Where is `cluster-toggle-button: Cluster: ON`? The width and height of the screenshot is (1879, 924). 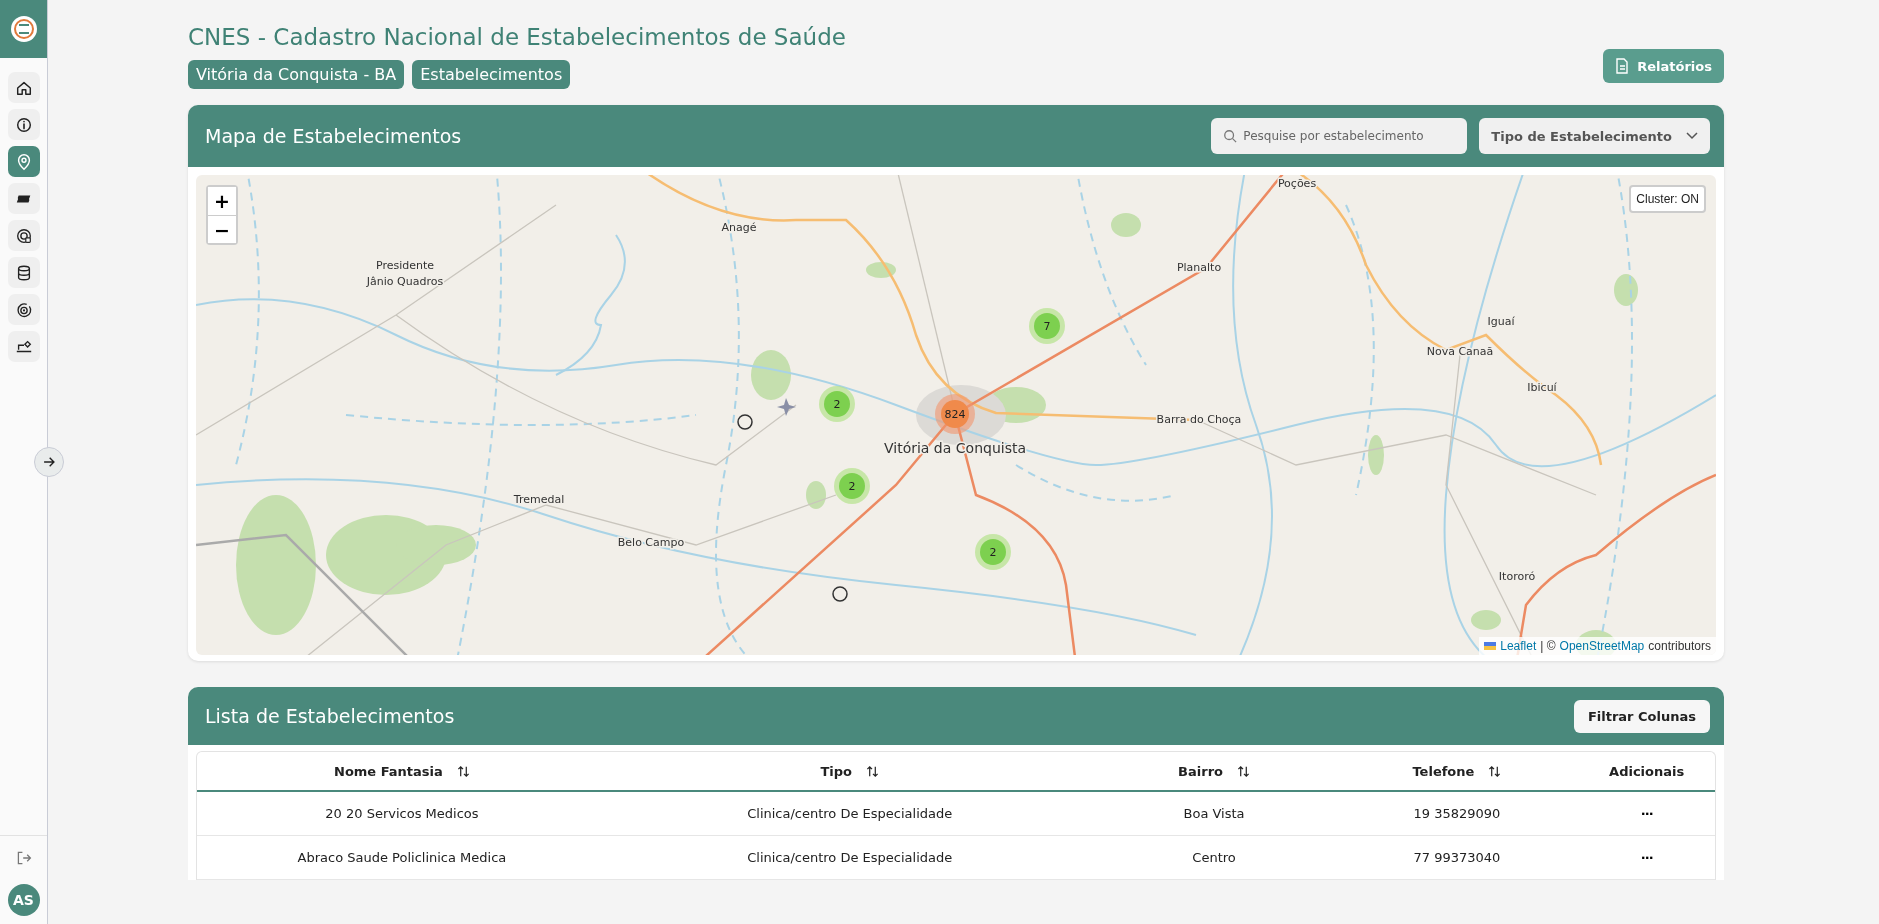
cluster-toggle-button: Cluster: ON is located at coordinates (1667, 199).